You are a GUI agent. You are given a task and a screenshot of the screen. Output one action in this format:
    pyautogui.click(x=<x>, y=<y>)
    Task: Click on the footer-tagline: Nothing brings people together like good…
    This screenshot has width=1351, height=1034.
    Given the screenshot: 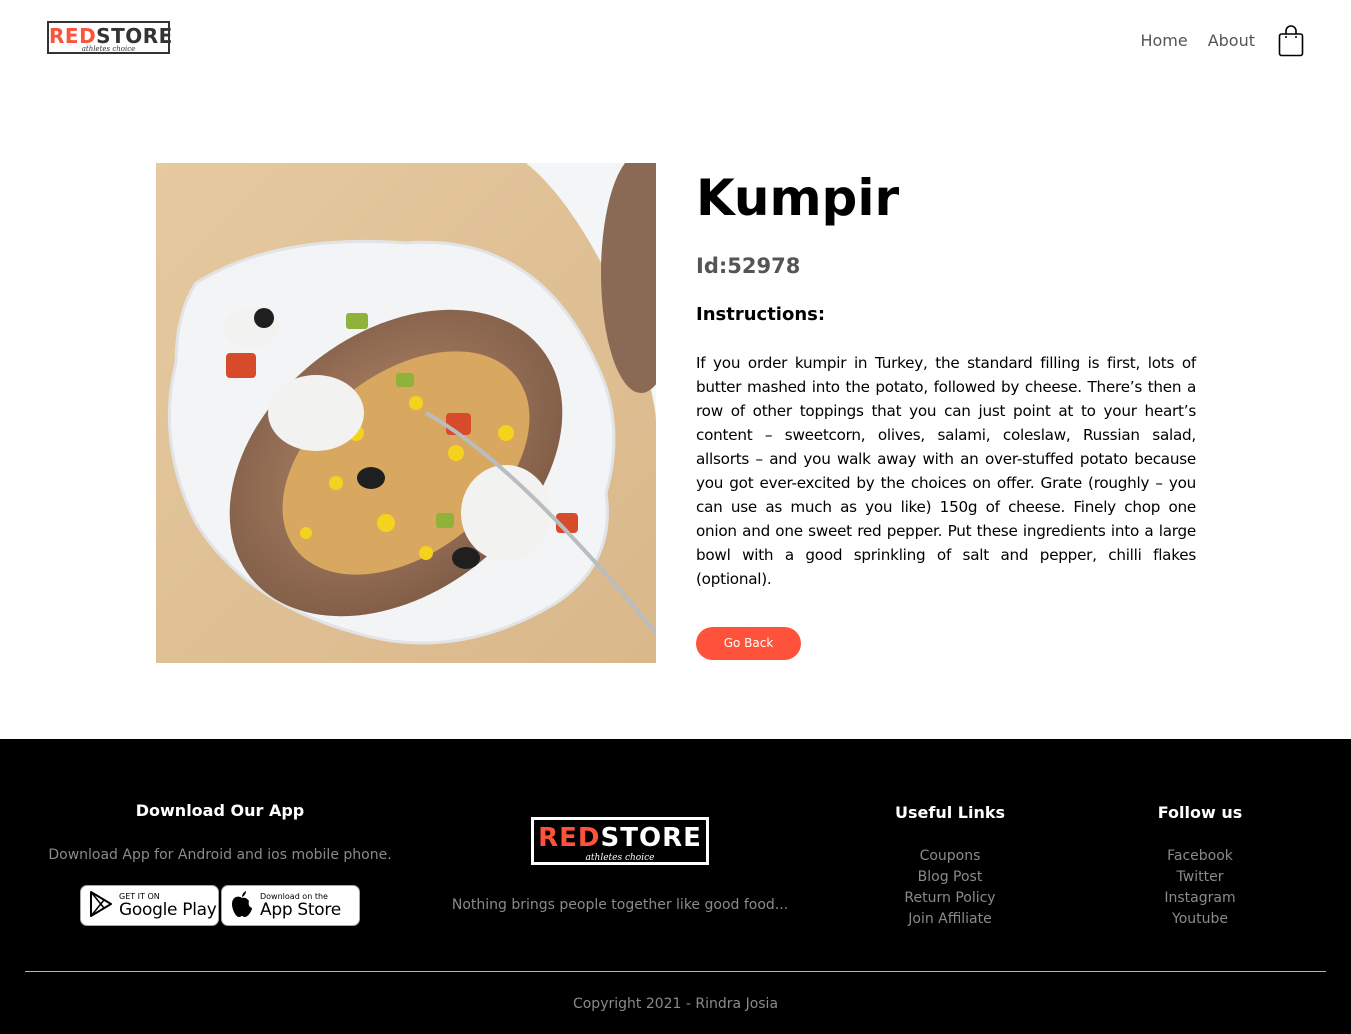 What is the action you would take?
    pyautogui.click(x=620, y=905)
    